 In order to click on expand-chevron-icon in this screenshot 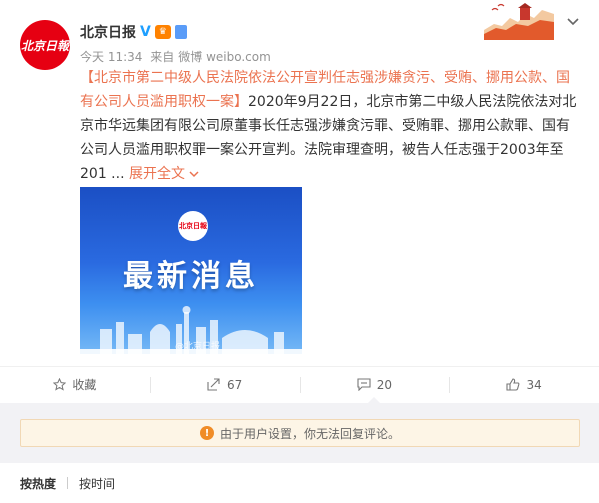, I will do `click(194, 174)`.